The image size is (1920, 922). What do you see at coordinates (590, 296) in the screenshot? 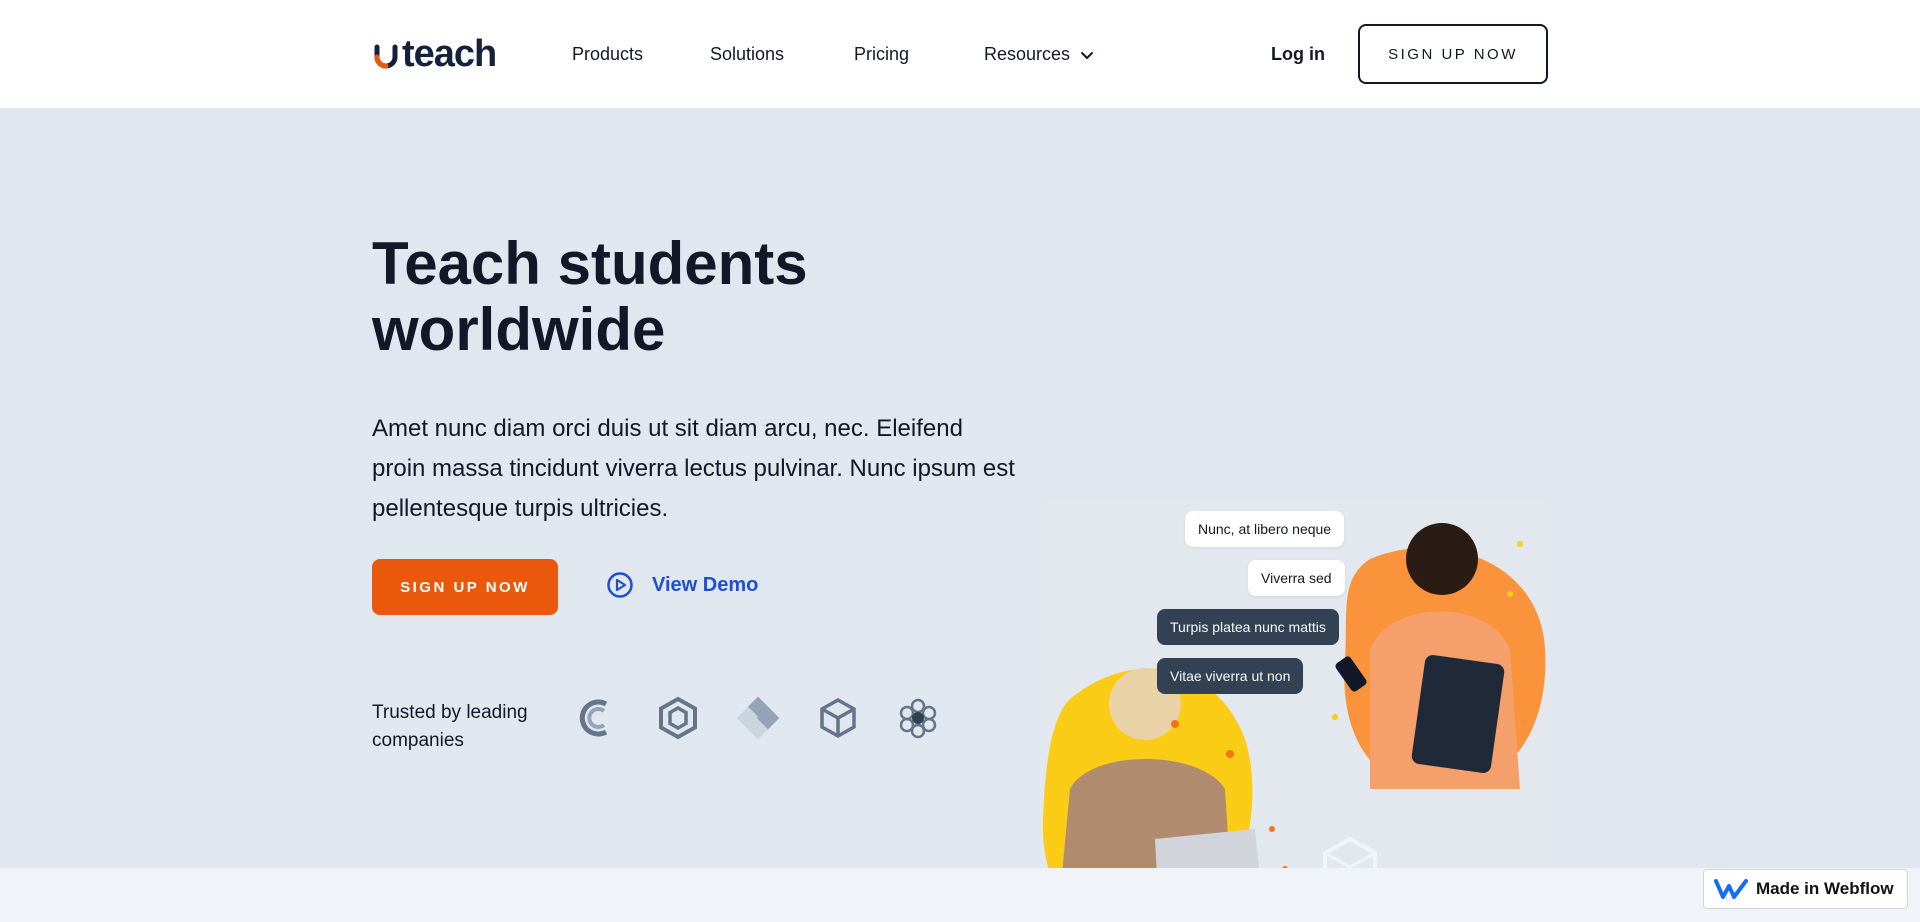
I see `hero-title: Teach students worldwide` at bounding box center [590, 296].